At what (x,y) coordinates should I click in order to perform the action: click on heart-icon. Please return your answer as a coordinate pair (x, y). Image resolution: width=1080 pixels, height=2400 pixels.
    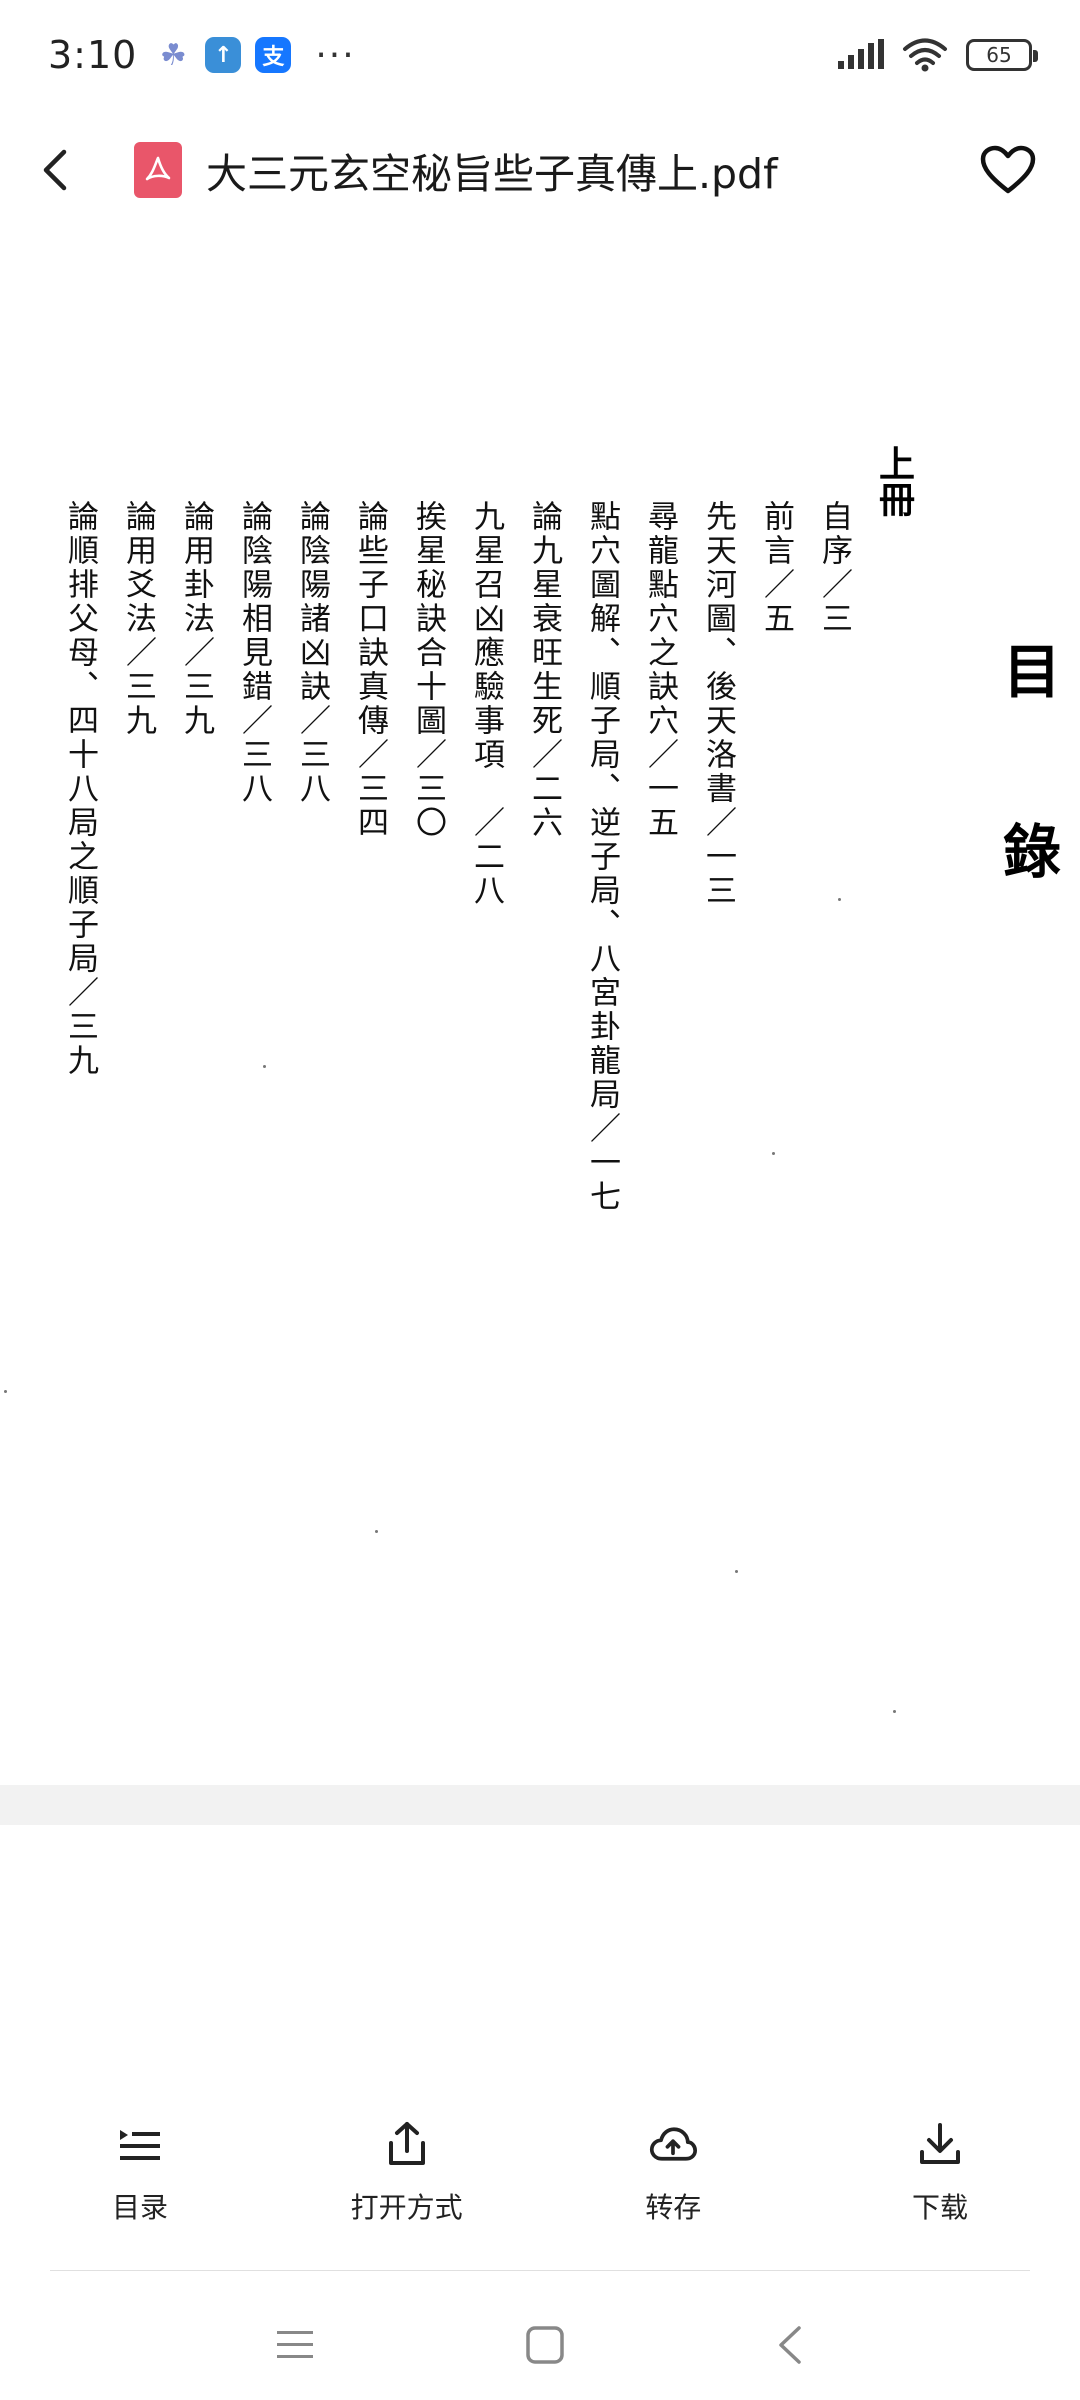
    Looking at the image, I should click on (1008, 169).